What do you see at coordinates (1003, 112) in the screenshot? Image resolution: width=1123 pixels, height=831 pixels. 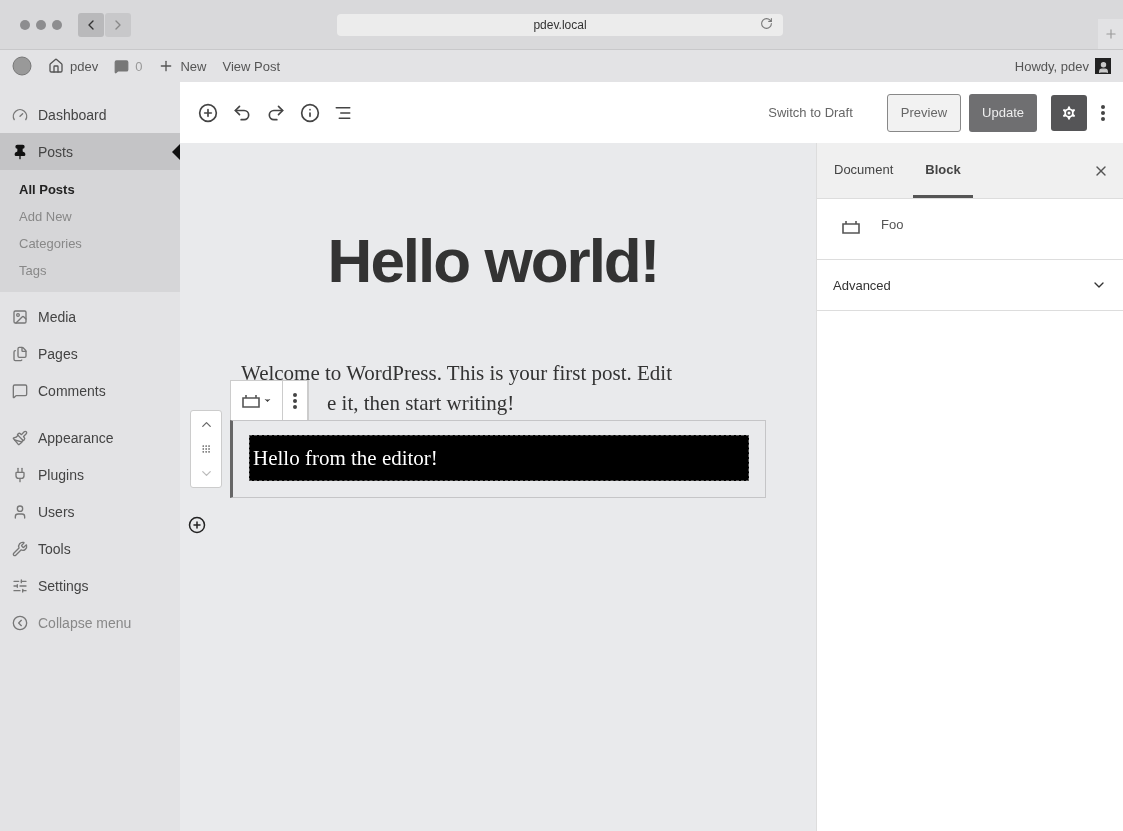 I see `update-button: Update` at bounding box center [1003, 112].